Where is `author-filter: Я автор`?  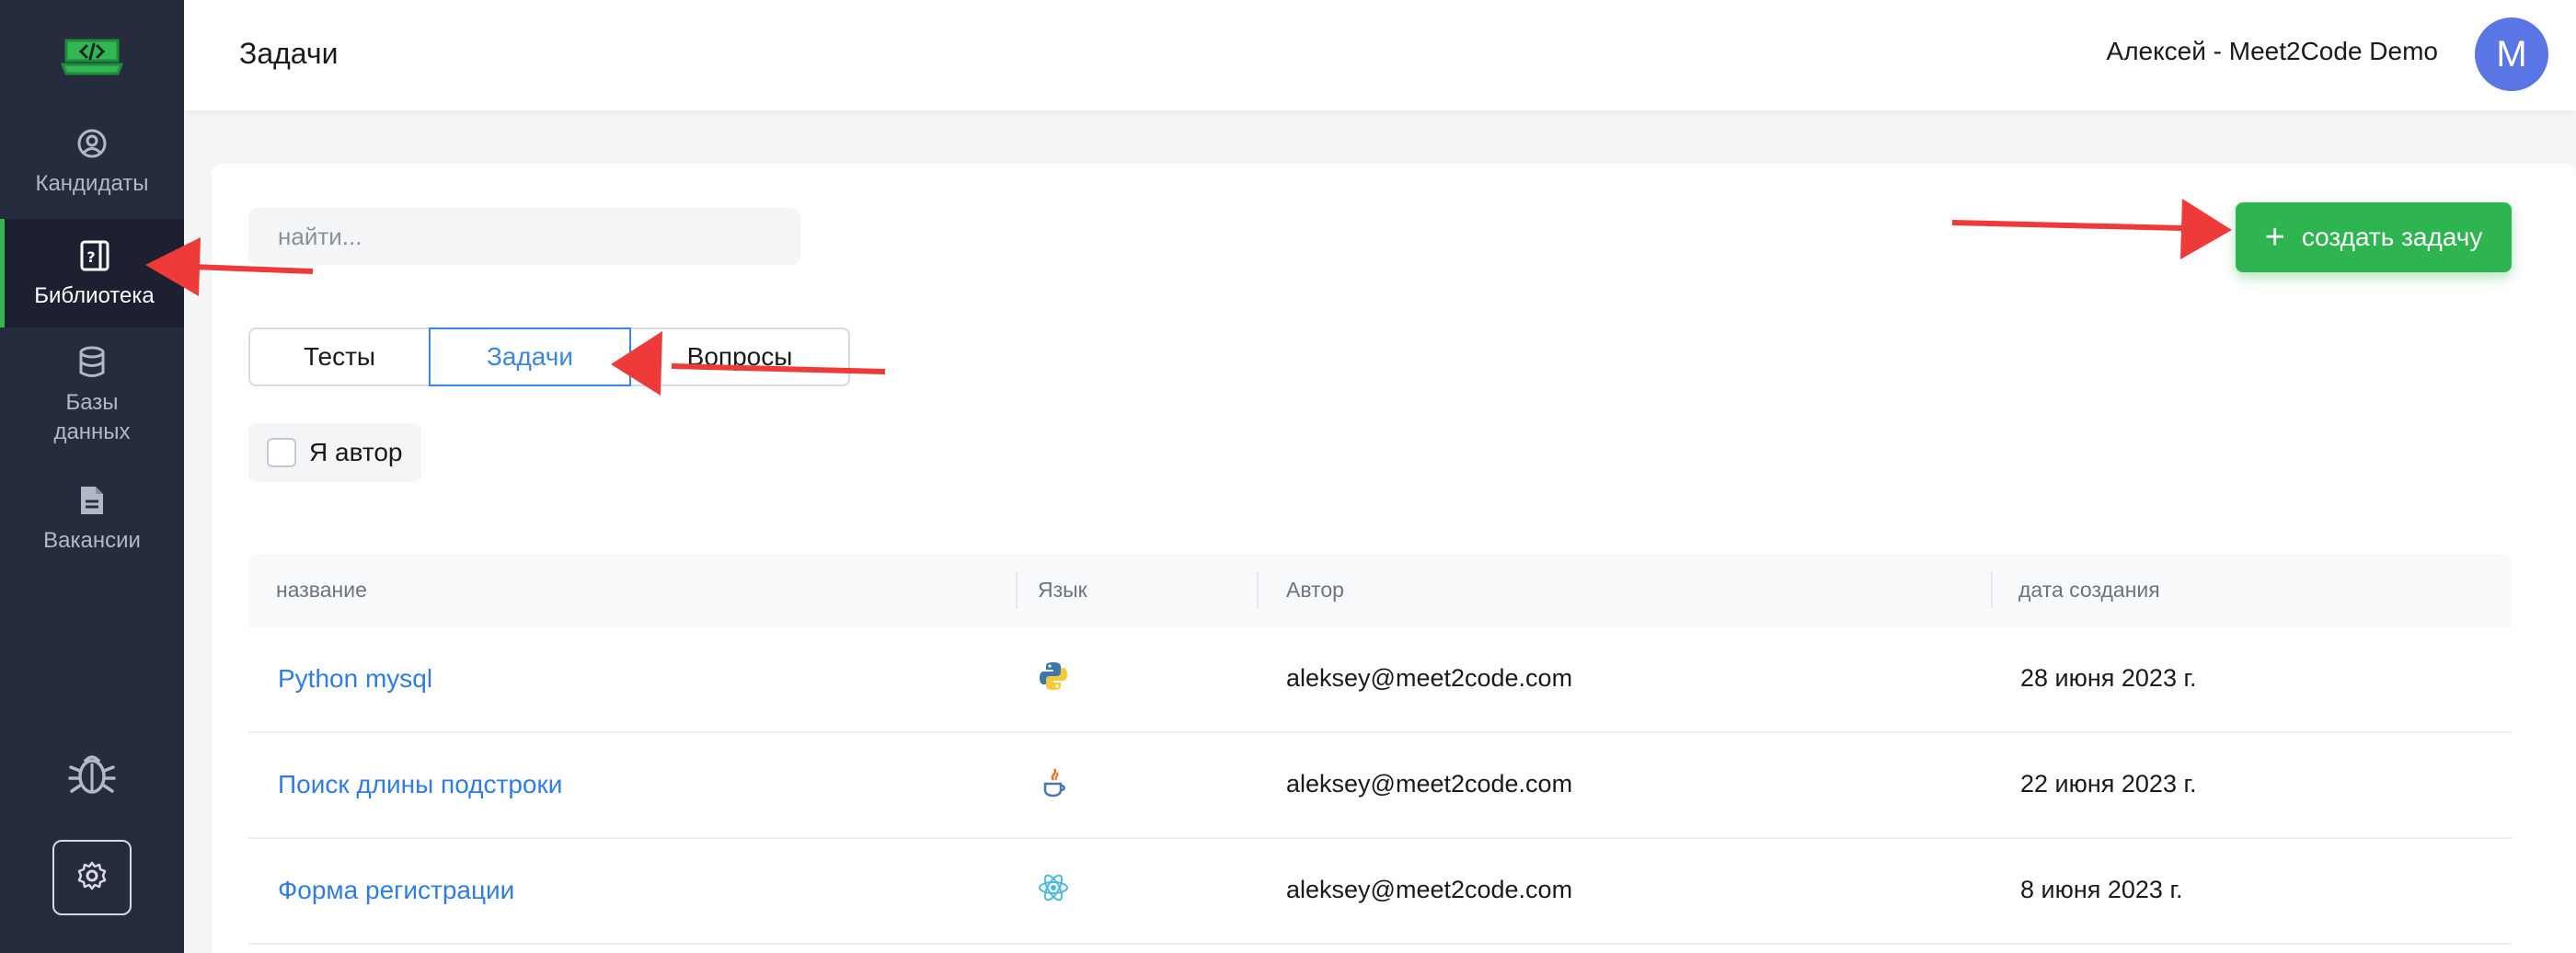
author-filter: Я автор is located at coordinates (334, 452).